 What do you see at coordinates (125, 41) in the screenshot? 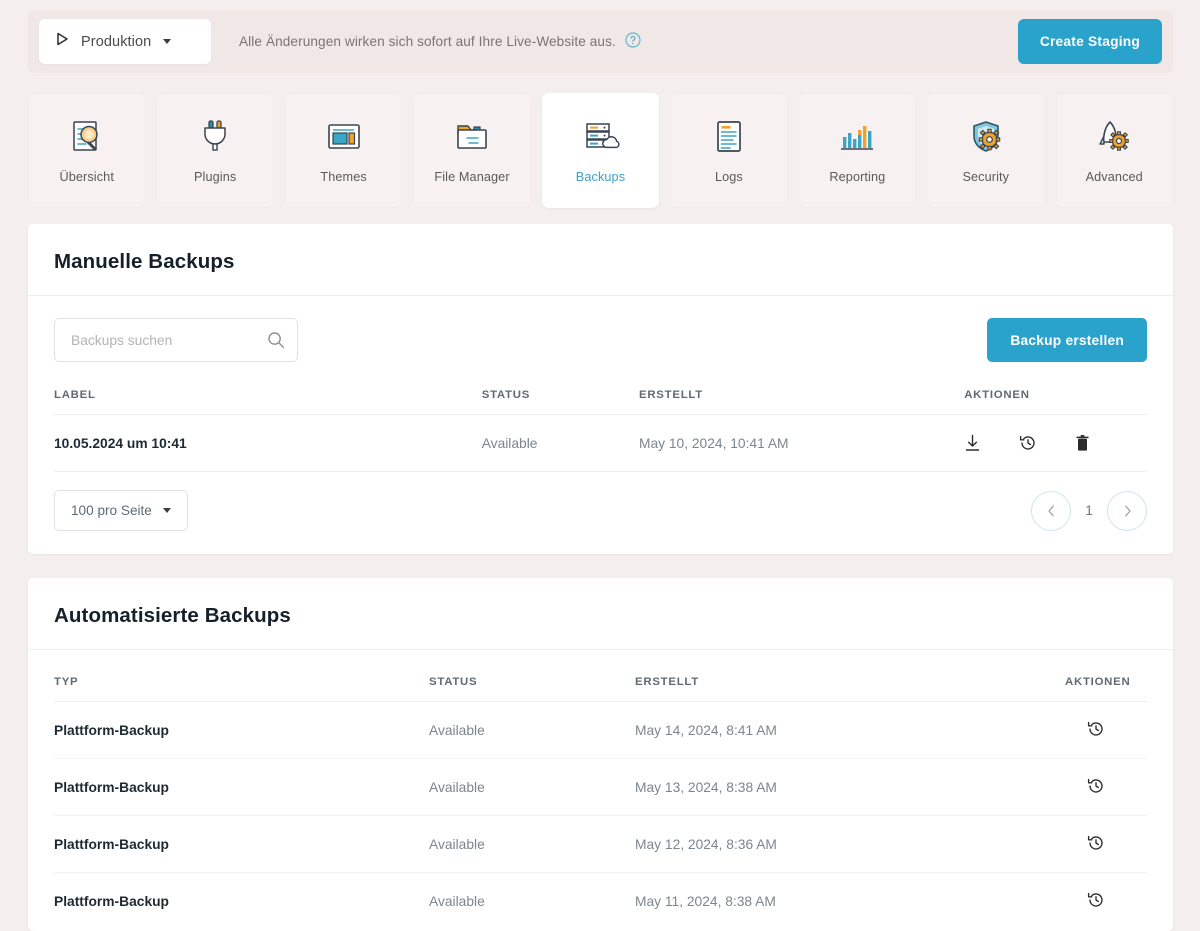
I see `environment-selector: Produktion` at bounding box center [125, 41].